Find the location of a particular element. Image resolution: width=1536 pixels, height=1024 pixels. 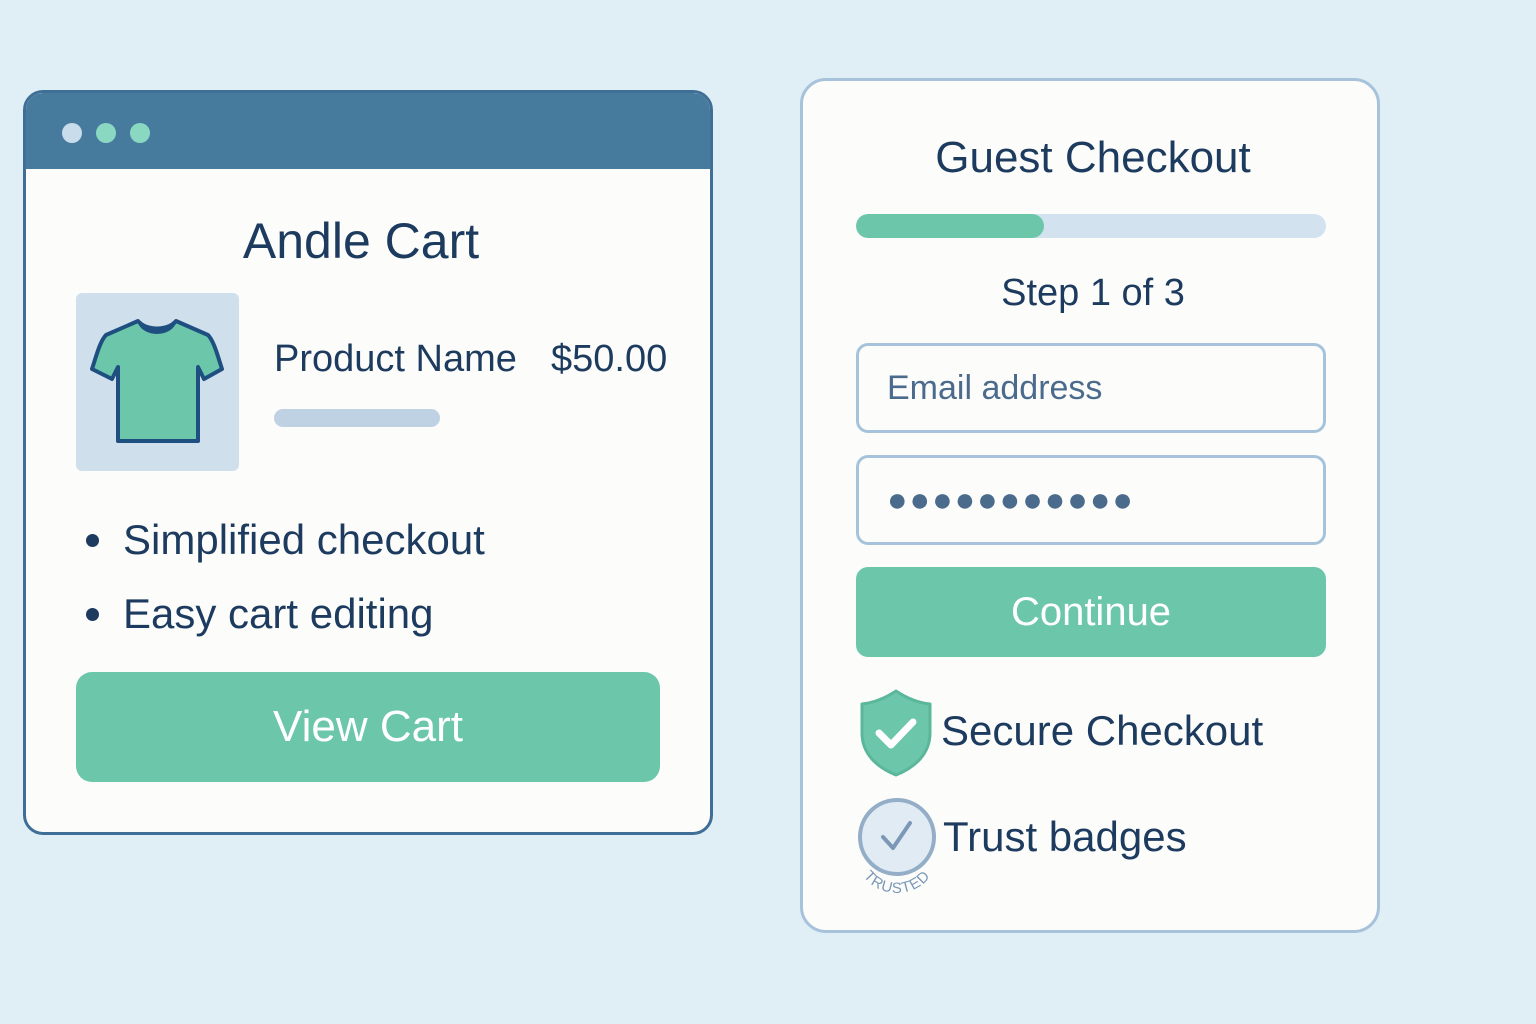

product-name: Product Name is located at coordinates (395, 359).